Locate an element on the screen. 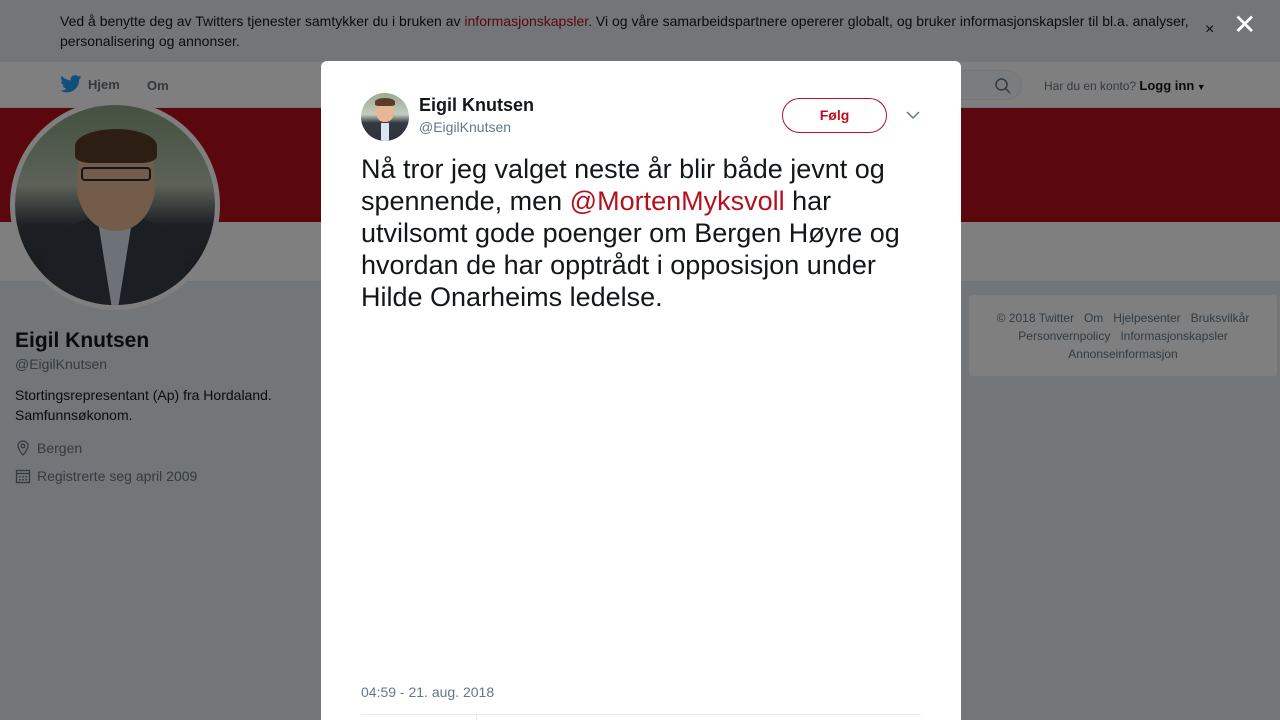  tweet-timestamp: 04:59 - 21. aug. 2018 is located at coordinates (427, 692).